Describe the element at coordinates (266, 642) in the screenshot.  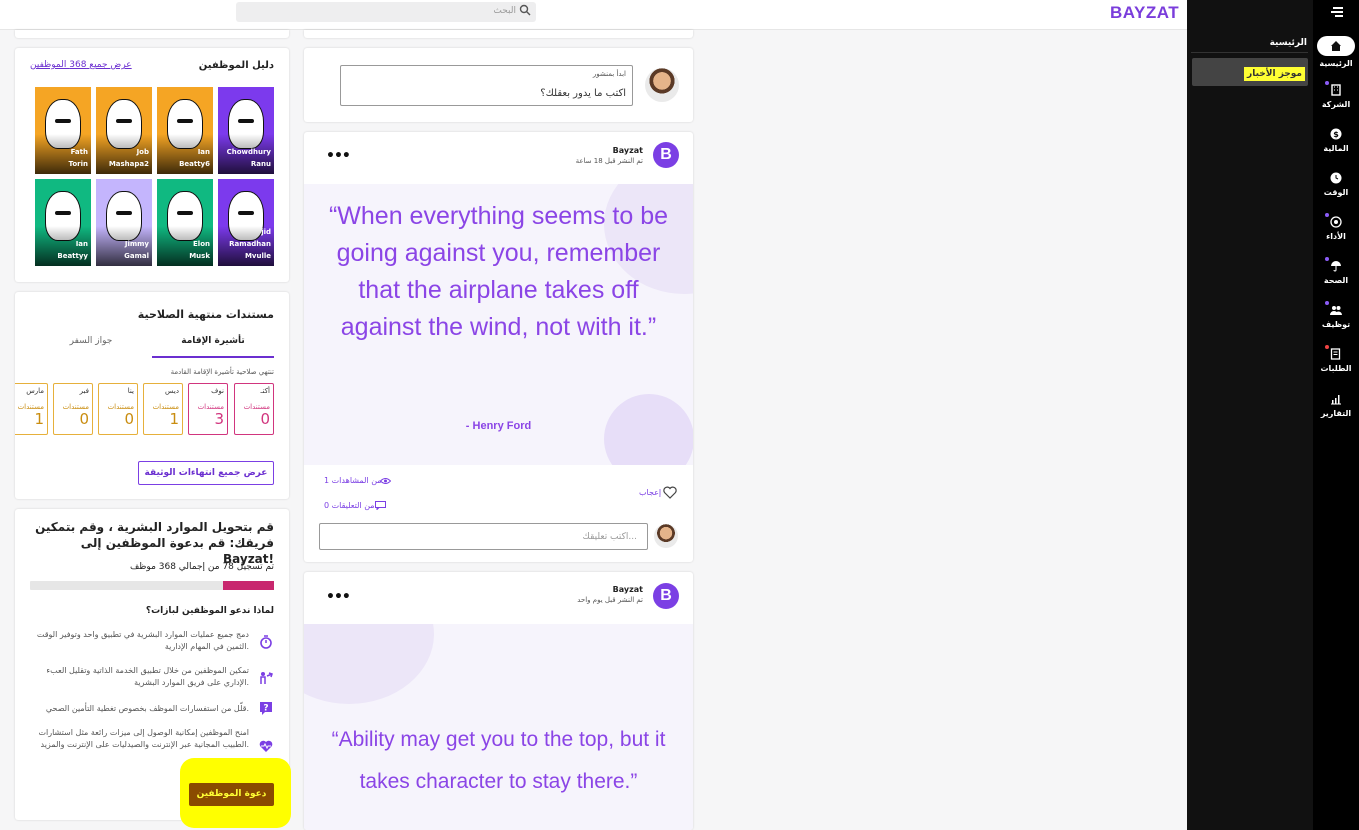
I see `stopwatch-icon` at that location.